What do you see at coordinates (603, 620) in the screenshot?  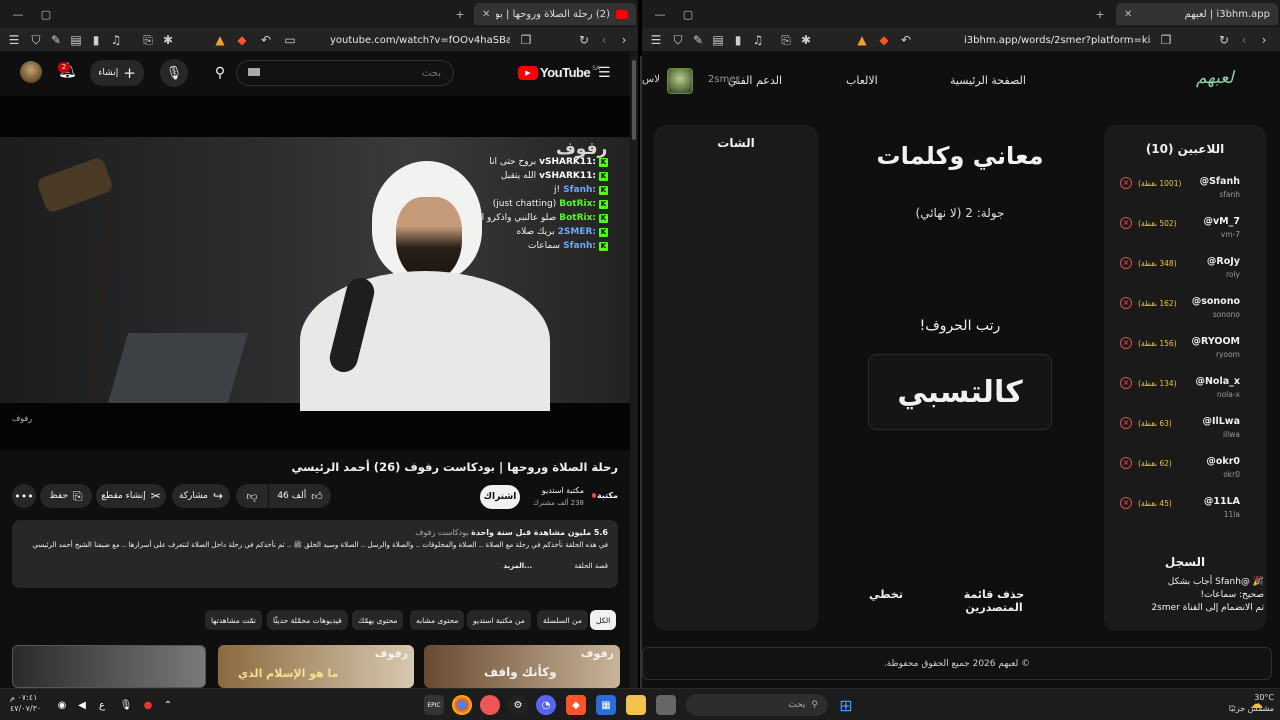 I see `chip-all: الكل` at bounding box center [603, 620].